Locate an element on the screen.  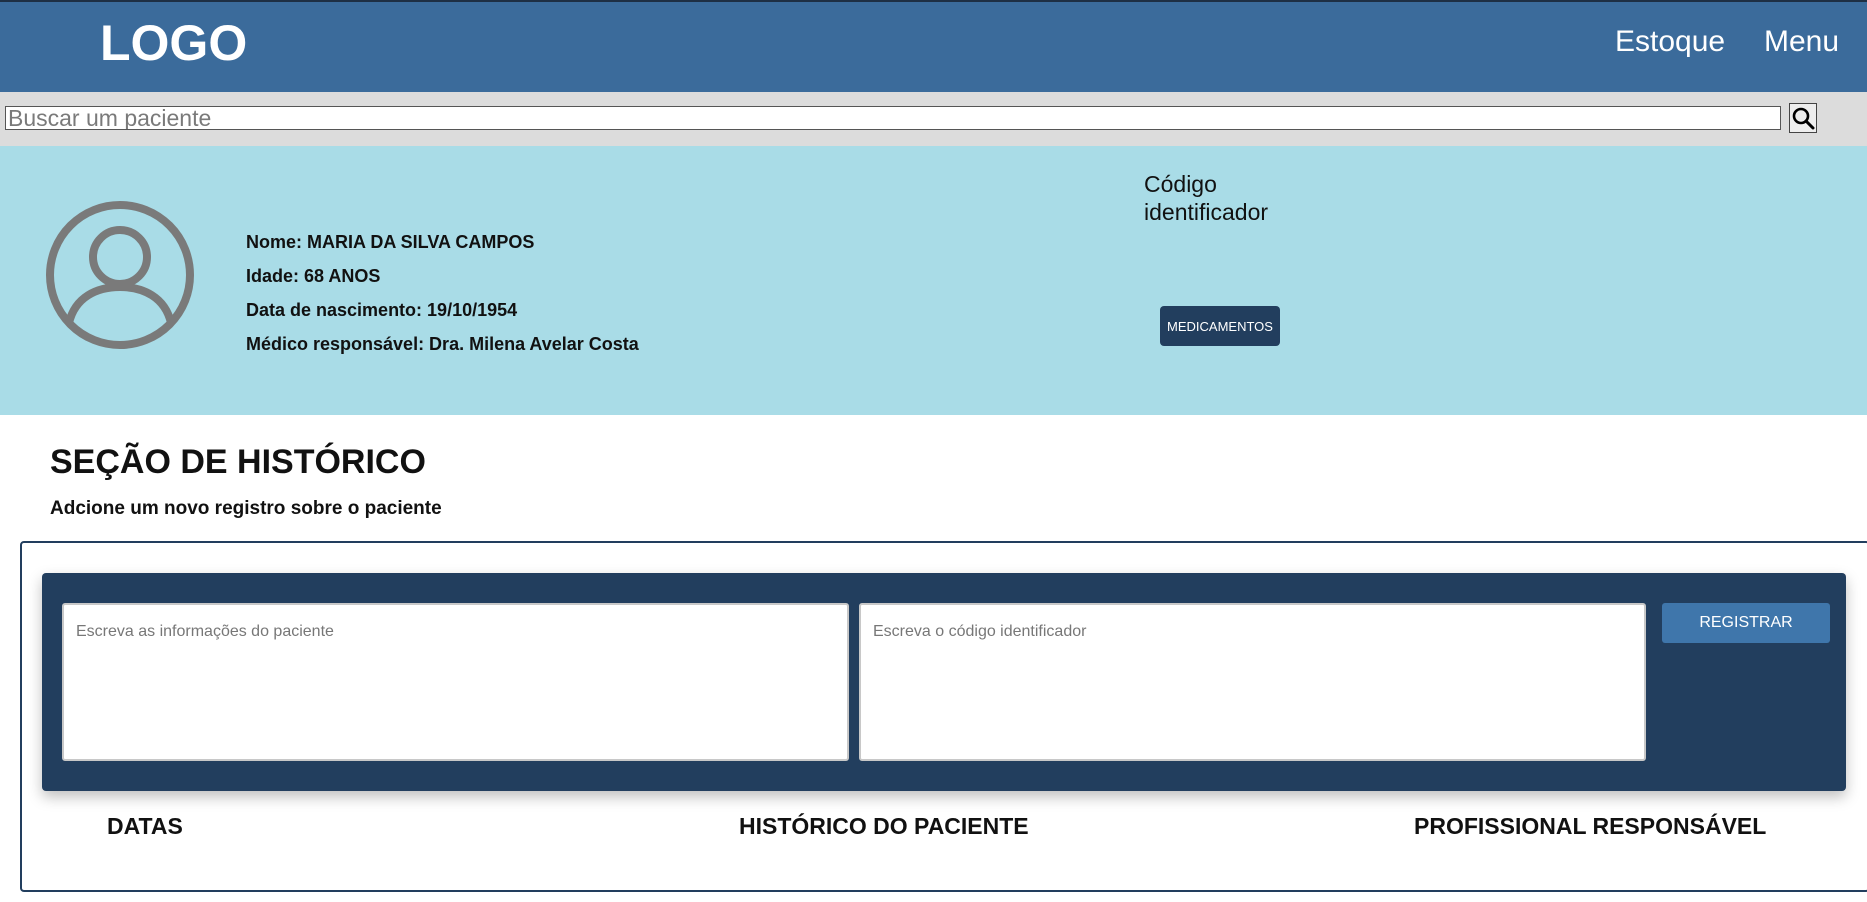
medications-button: MEDICAMENTOS is located at coordinates (1220, 326).